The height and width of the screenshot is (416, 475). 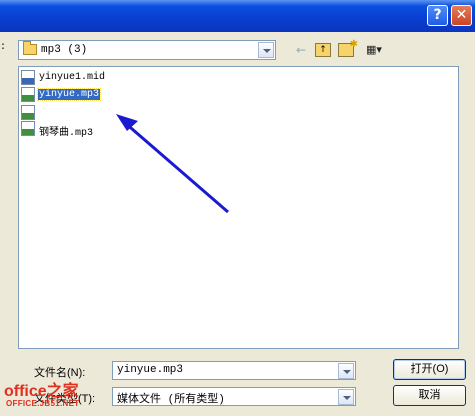 I want to click on annotation-arrow, so click(x=172, y=164).